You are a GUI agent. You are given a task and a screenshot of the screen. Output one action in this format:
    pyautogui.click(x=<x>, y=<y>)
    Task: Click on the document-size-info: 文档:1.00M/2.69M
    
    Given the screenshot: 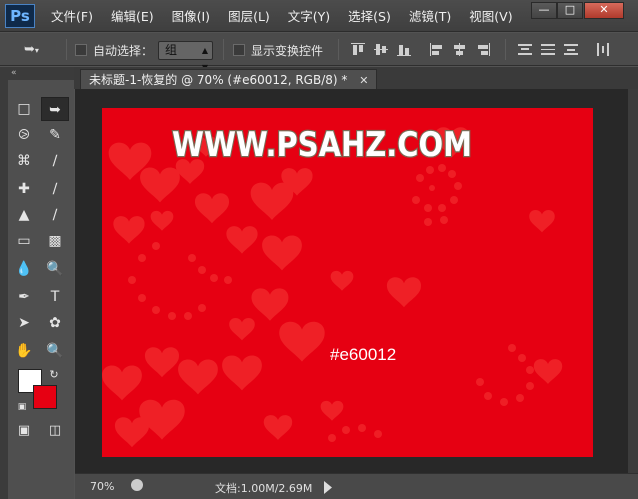 What is the action you would take?
    pyautogui.click(x=264, y=488)
    